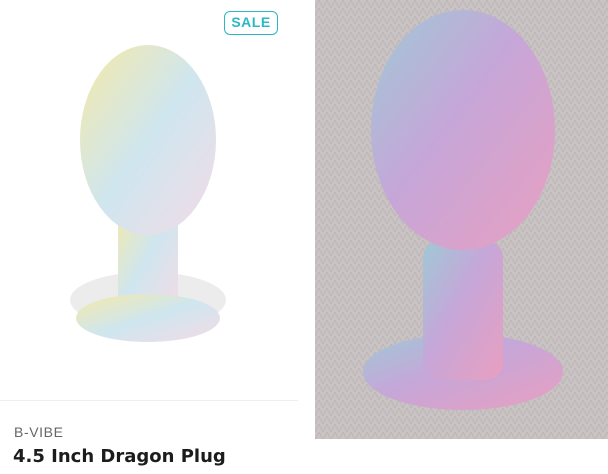 Image resolution: width=608 pixels, height=474 pixels. What do you see at coordinates (149, 400) in the screenshot?
I see `card-divider` at bounding box center [149, 400].